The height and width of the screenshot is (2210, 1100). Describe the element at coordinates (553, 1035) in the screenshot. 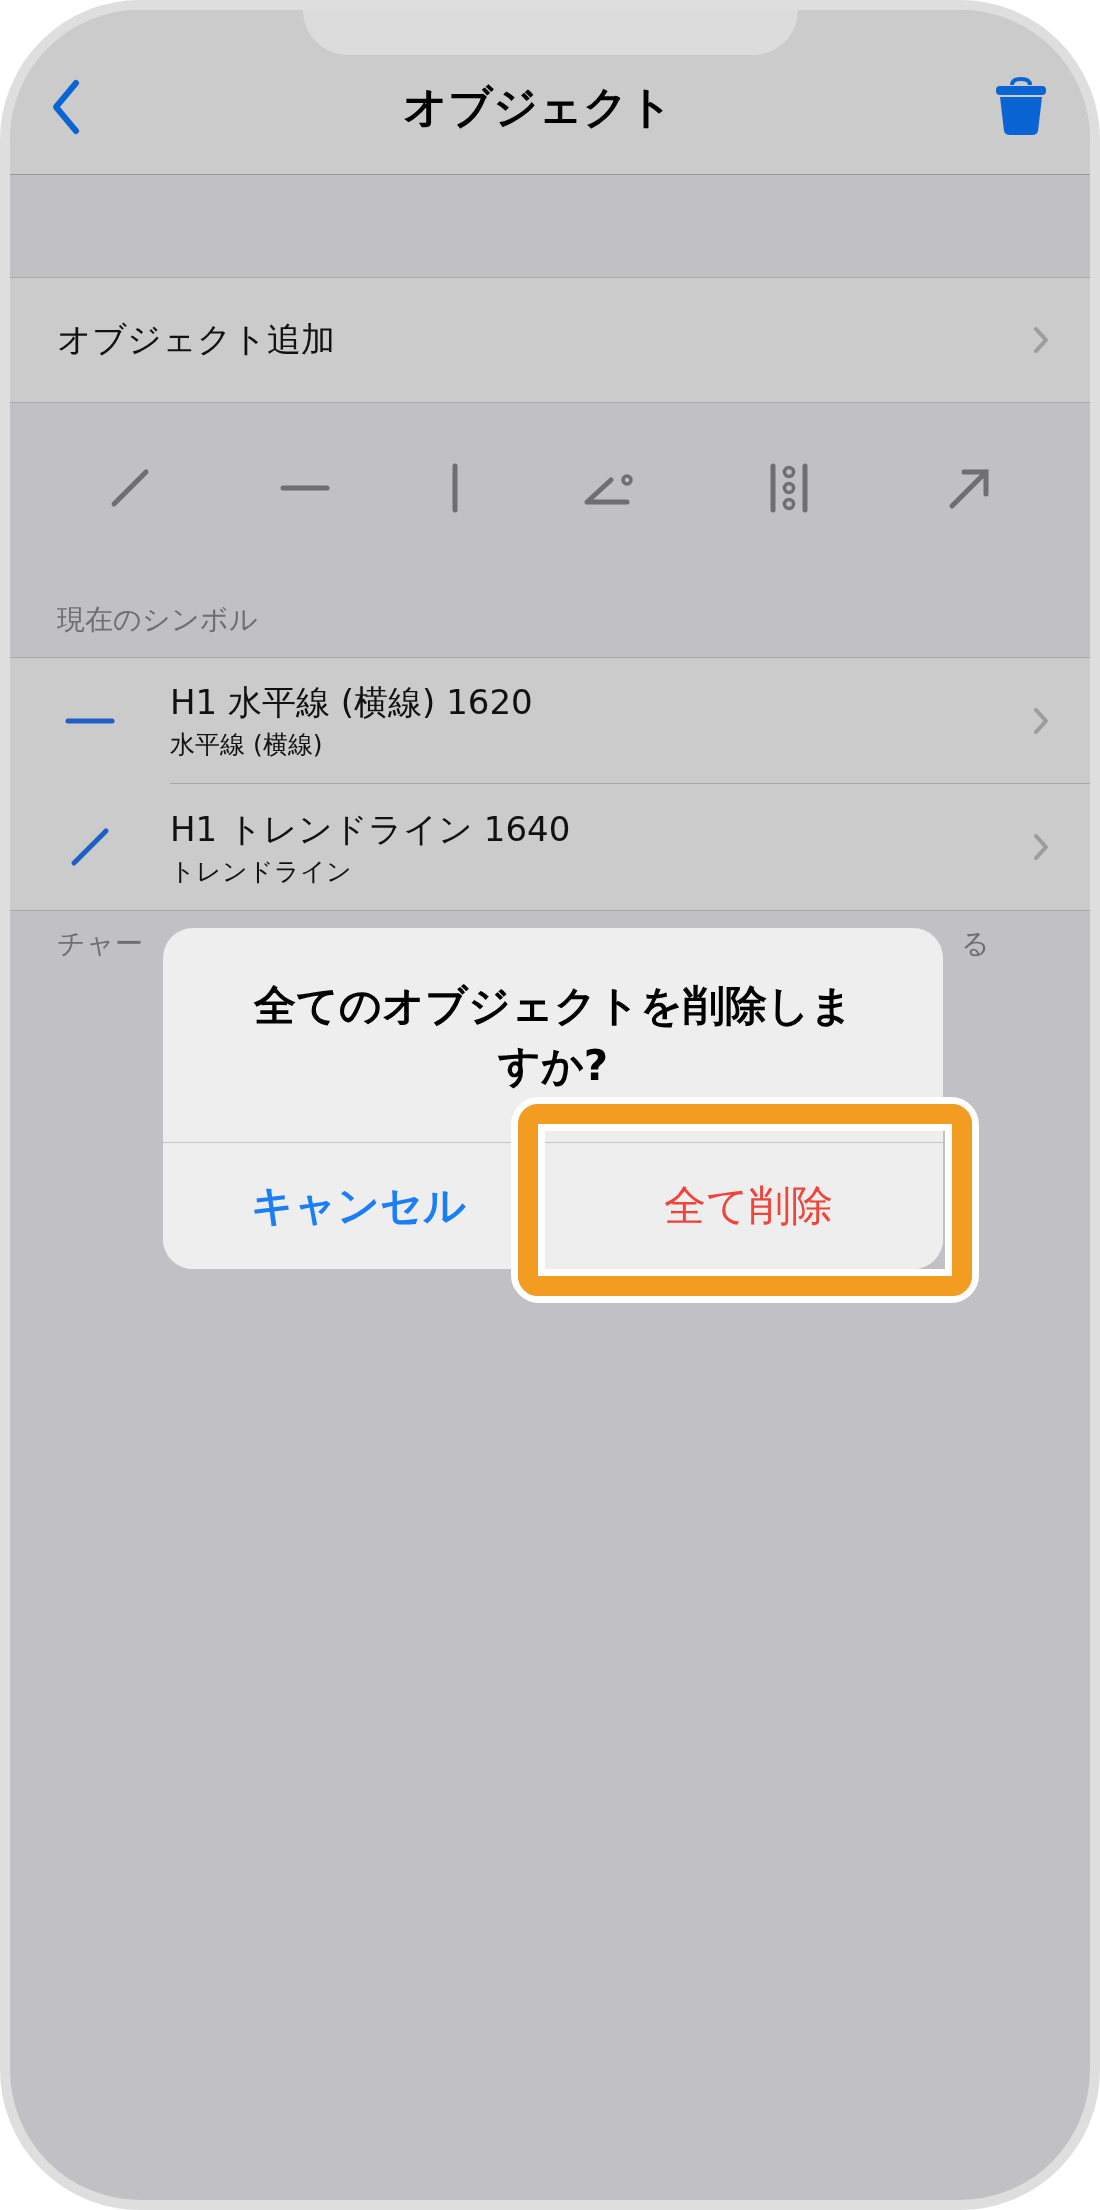

I see `alert-message: 全てのオブジェクトを削除しますか?` at that location.